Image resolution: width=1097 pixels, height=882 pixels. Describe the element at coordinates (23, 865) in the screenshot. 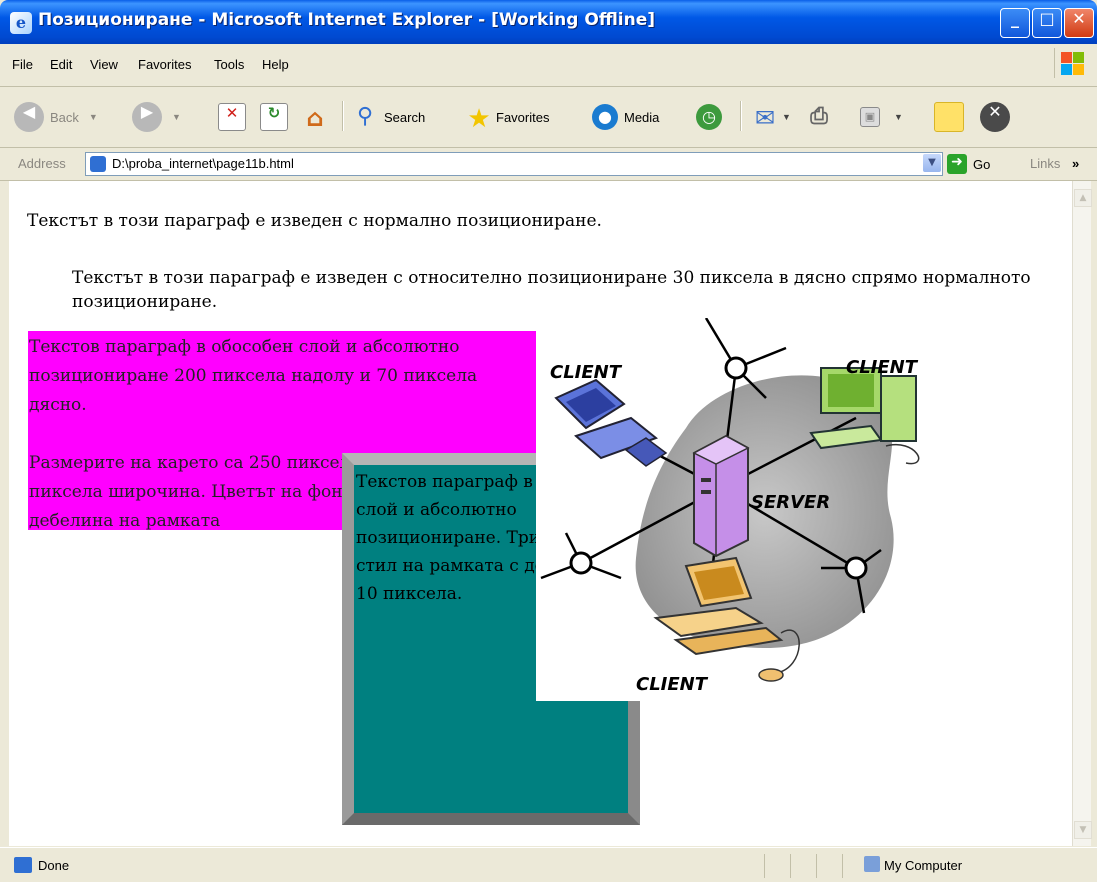

I see `page-done-icon` at that location.